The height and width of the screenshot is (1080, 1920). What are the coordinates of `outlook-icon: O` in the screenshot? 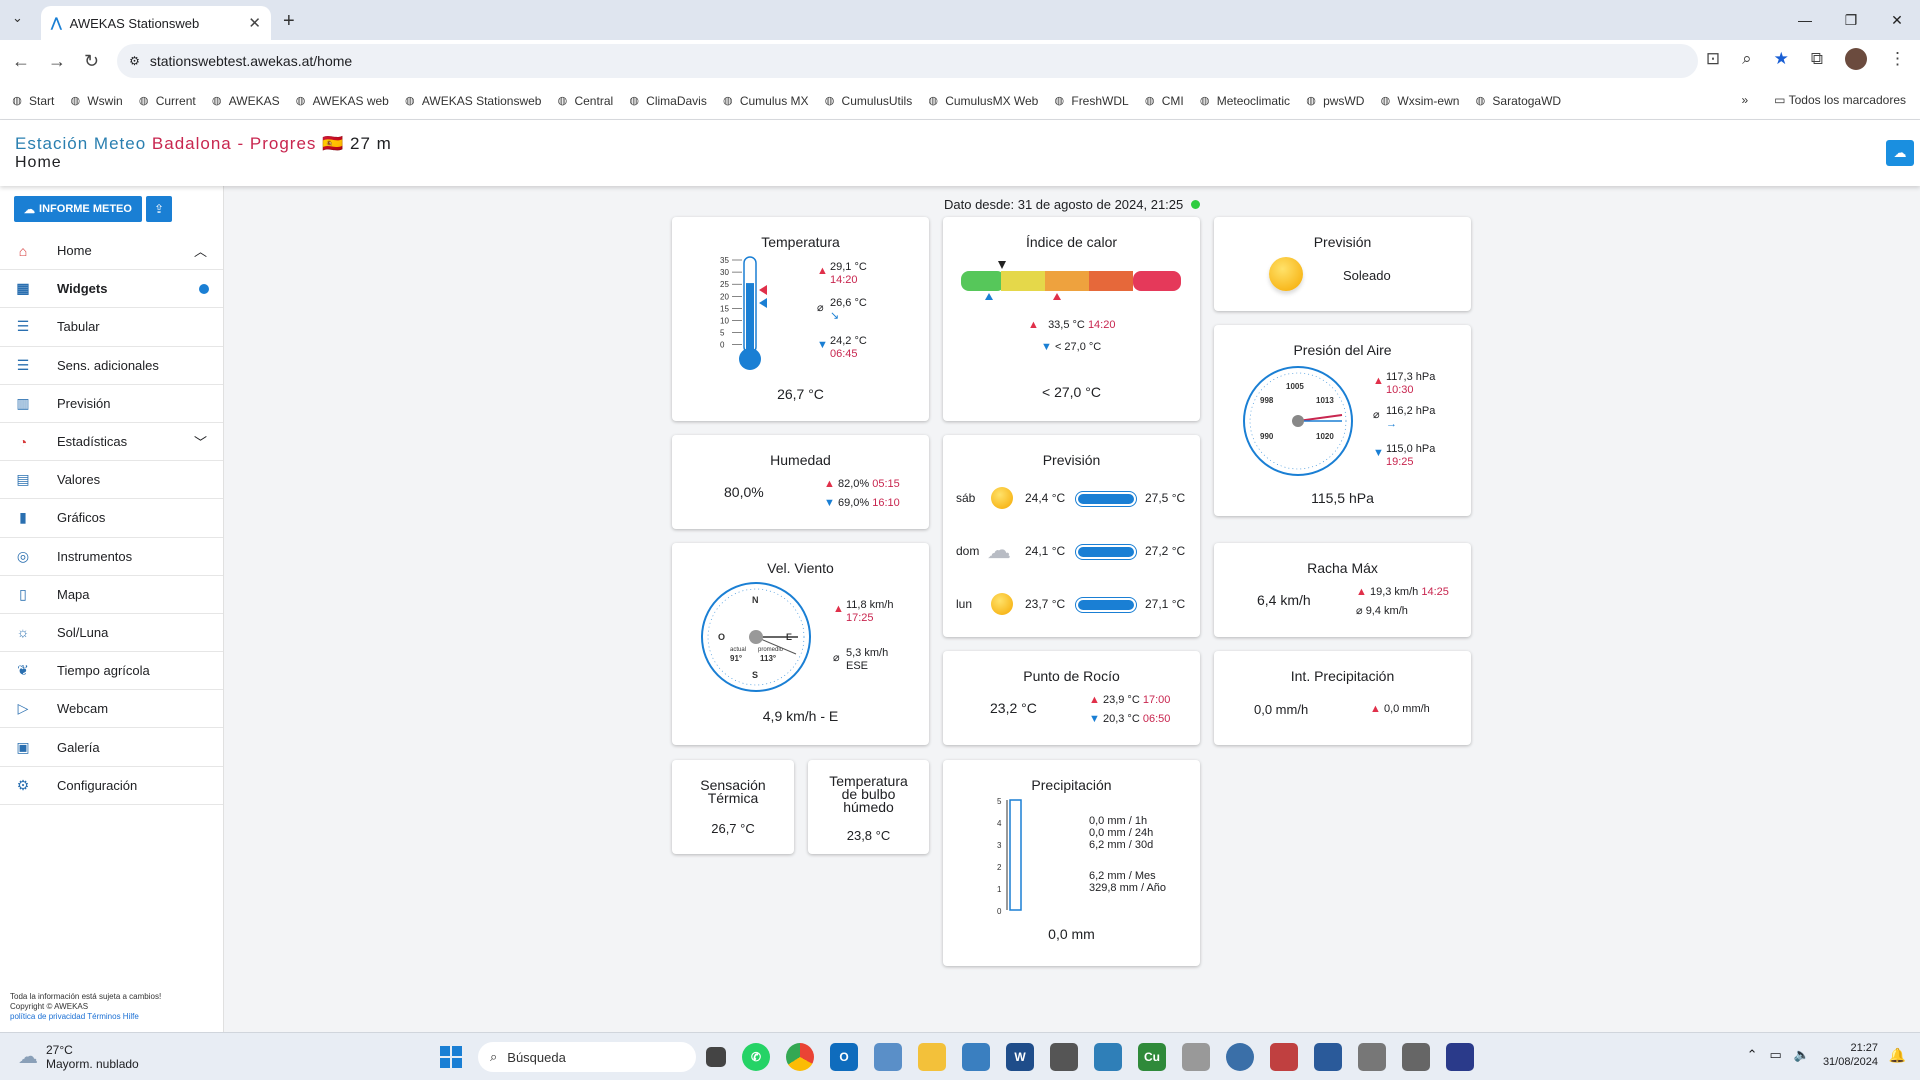 It's located at (844, 1057).